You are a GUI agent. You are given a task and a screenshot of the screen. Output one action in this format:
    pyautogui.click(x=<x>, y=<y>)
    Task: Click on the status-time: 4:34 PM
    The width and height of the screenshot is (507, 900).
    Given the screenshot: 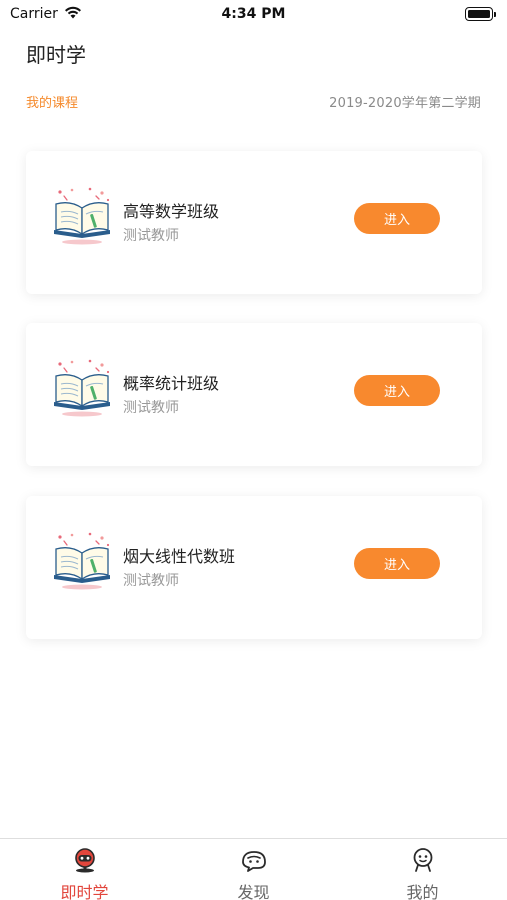 What is the action you would take?
    pyautogui.click(x=253, y=14)
    